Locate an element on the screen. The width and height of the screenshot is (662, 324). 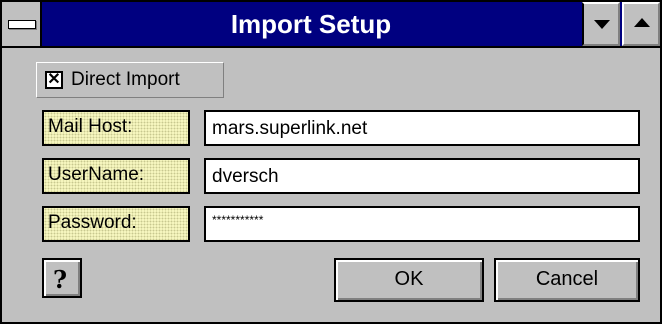
window-title: Import Setup is located at coordinates (311, 24).